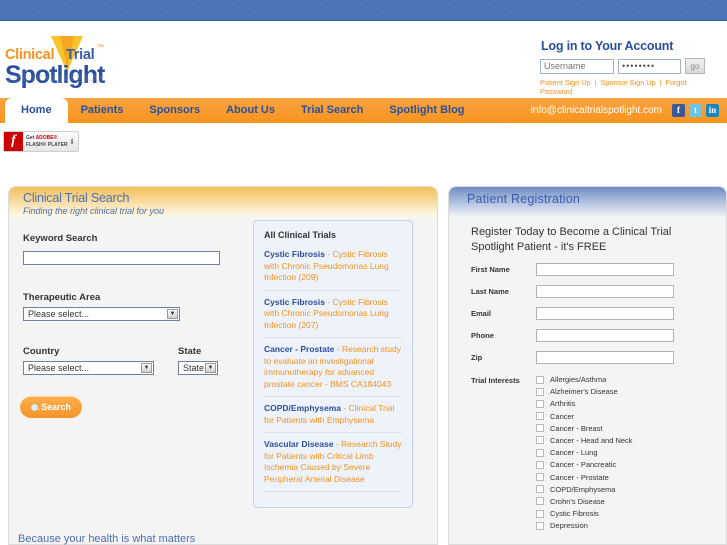 This screenshot has height=545, width=727. Describe the element at coordinates (482, 335) in the screenshot. I see `phone-label: Phone` at that location.